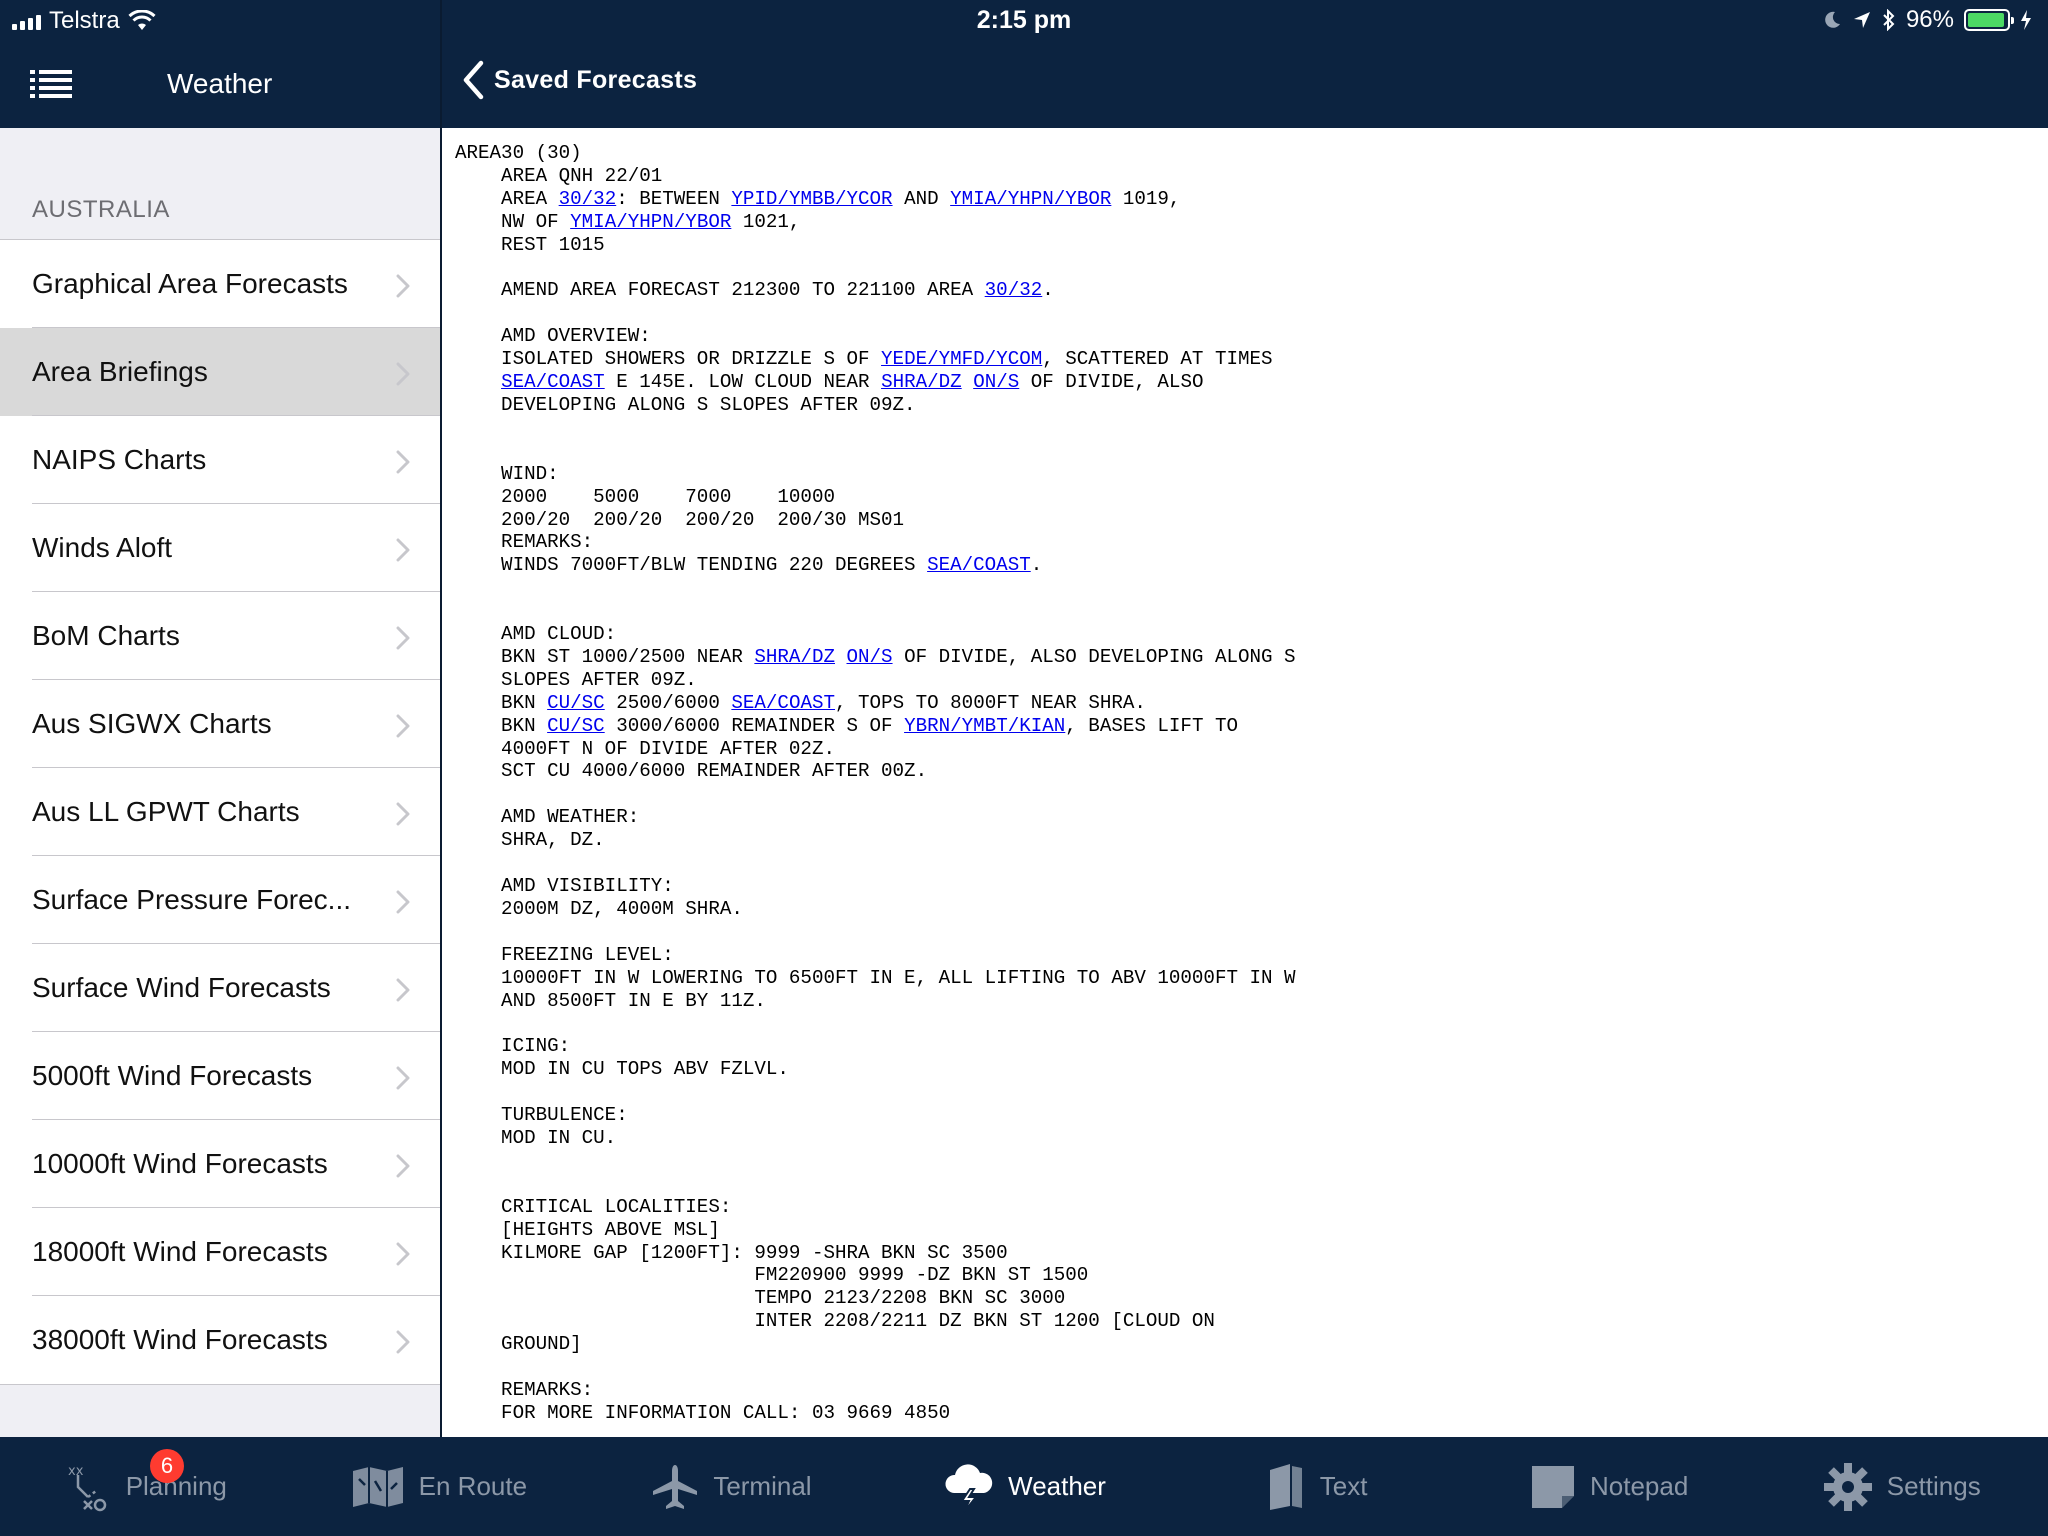 The image size is (2048, 1536). What do you see at coordinates (675, 1487) in the screenshot?
I see `airplane-icon` at bounding box center [675, 1487].